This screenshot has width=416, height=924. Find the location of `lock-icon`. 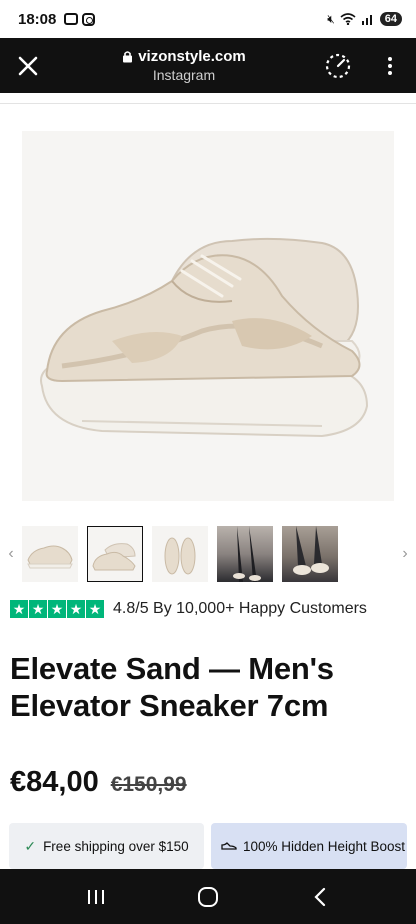

lock-icon is located at coordinates (128, 57).